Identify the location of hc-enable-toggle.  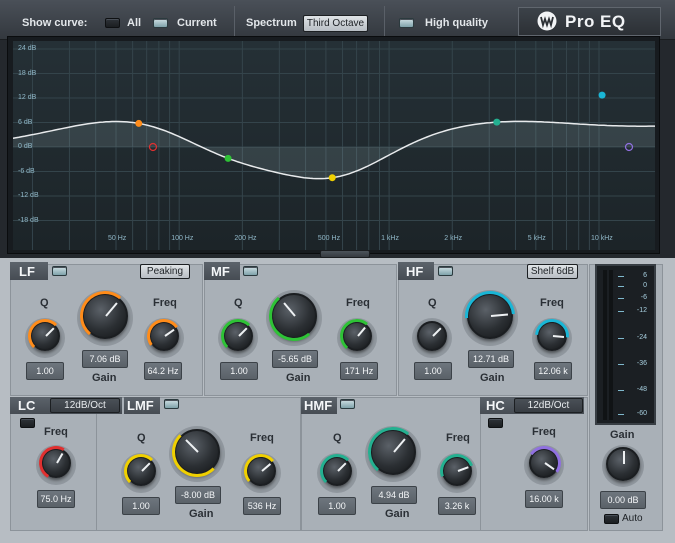
(495, 423).